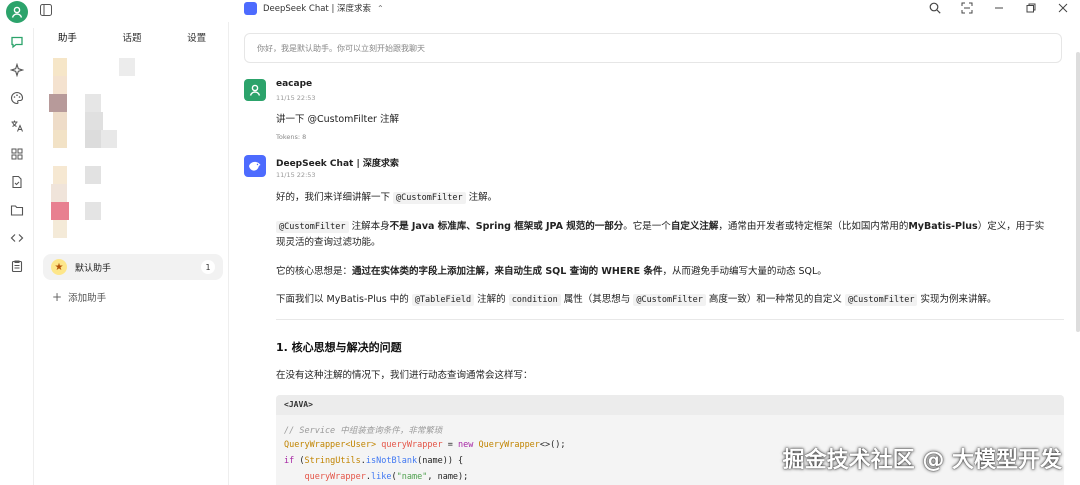  I want to click on sidebar-toggle-icon, so click(47, 8).